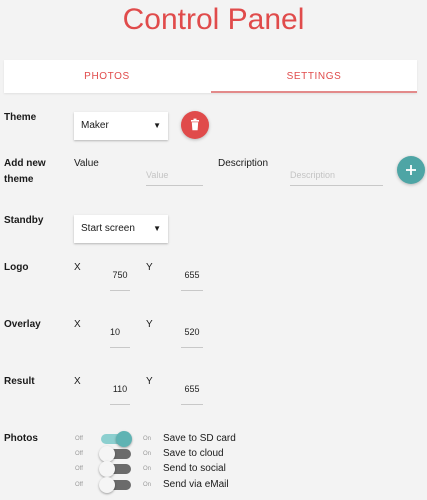  What do you see at coordinates (120, 332) in the screenshot?
I see `overlay-x-input: 10` at bounding box center [120, 332].